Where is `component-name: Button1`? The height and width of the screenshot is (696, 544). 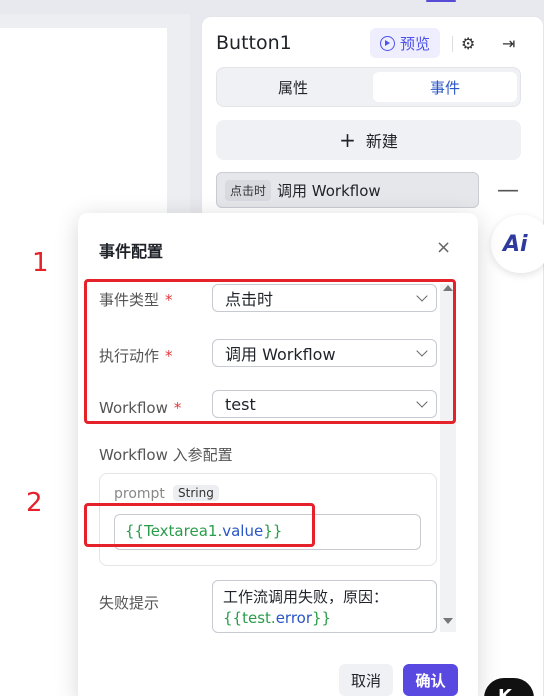
component-name: Button1 is located at coordinates (254, 43).